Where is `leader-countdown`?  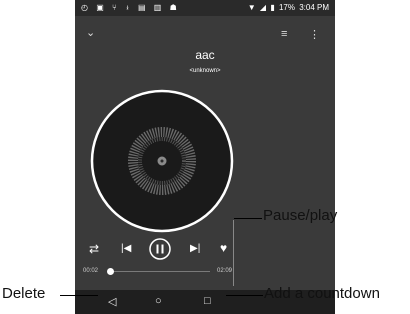 leader-countdown is located at coordinates (244, 295).